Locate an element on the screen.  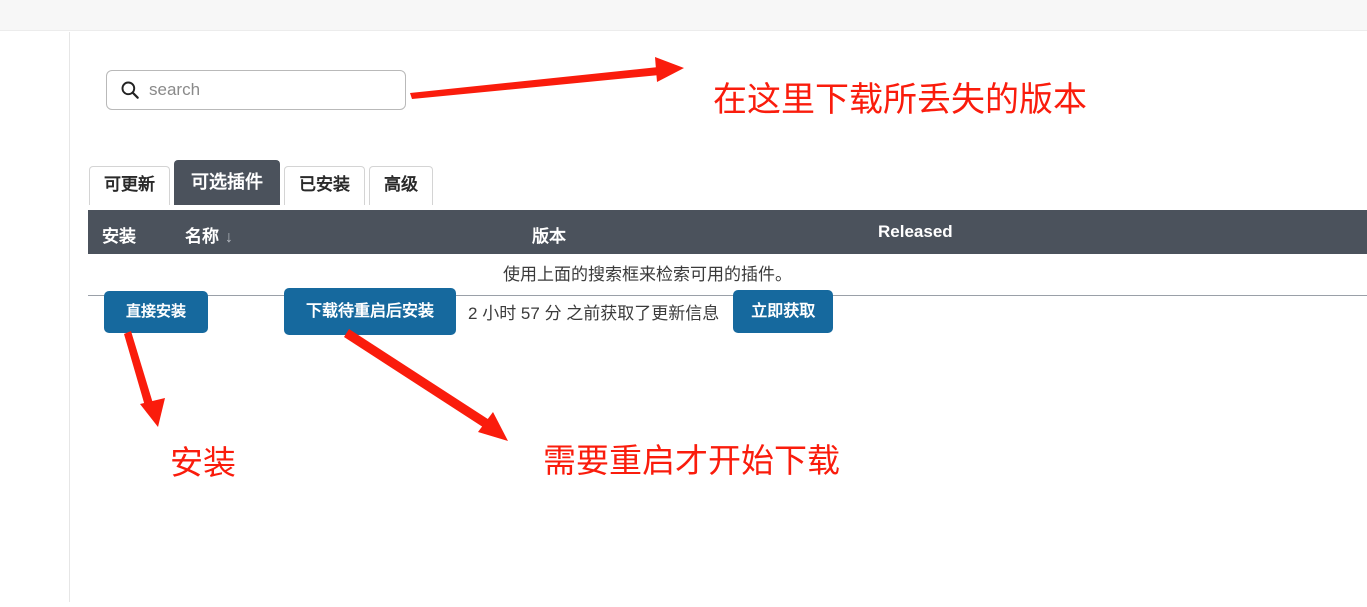
update-status-text: 2 小时 57 分 之前获取了更新信息 is located at coordinates (594, 314).